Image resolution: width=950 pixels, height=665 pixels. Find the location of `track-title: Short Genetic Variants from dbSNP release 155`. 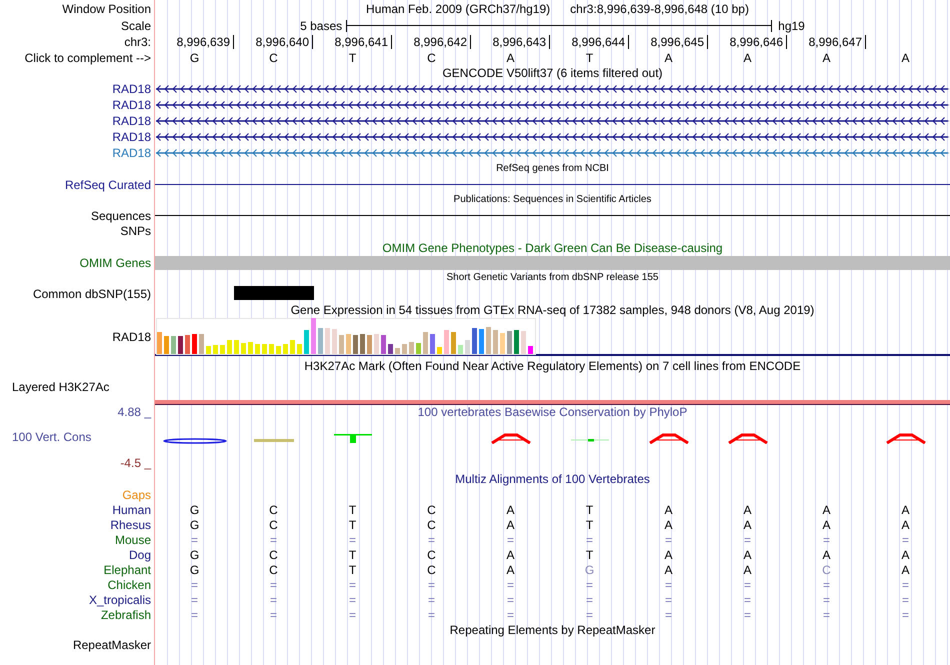

track-title: Short Genetic Variants from dbSNP release 155 is located at coordinates (552, 278).